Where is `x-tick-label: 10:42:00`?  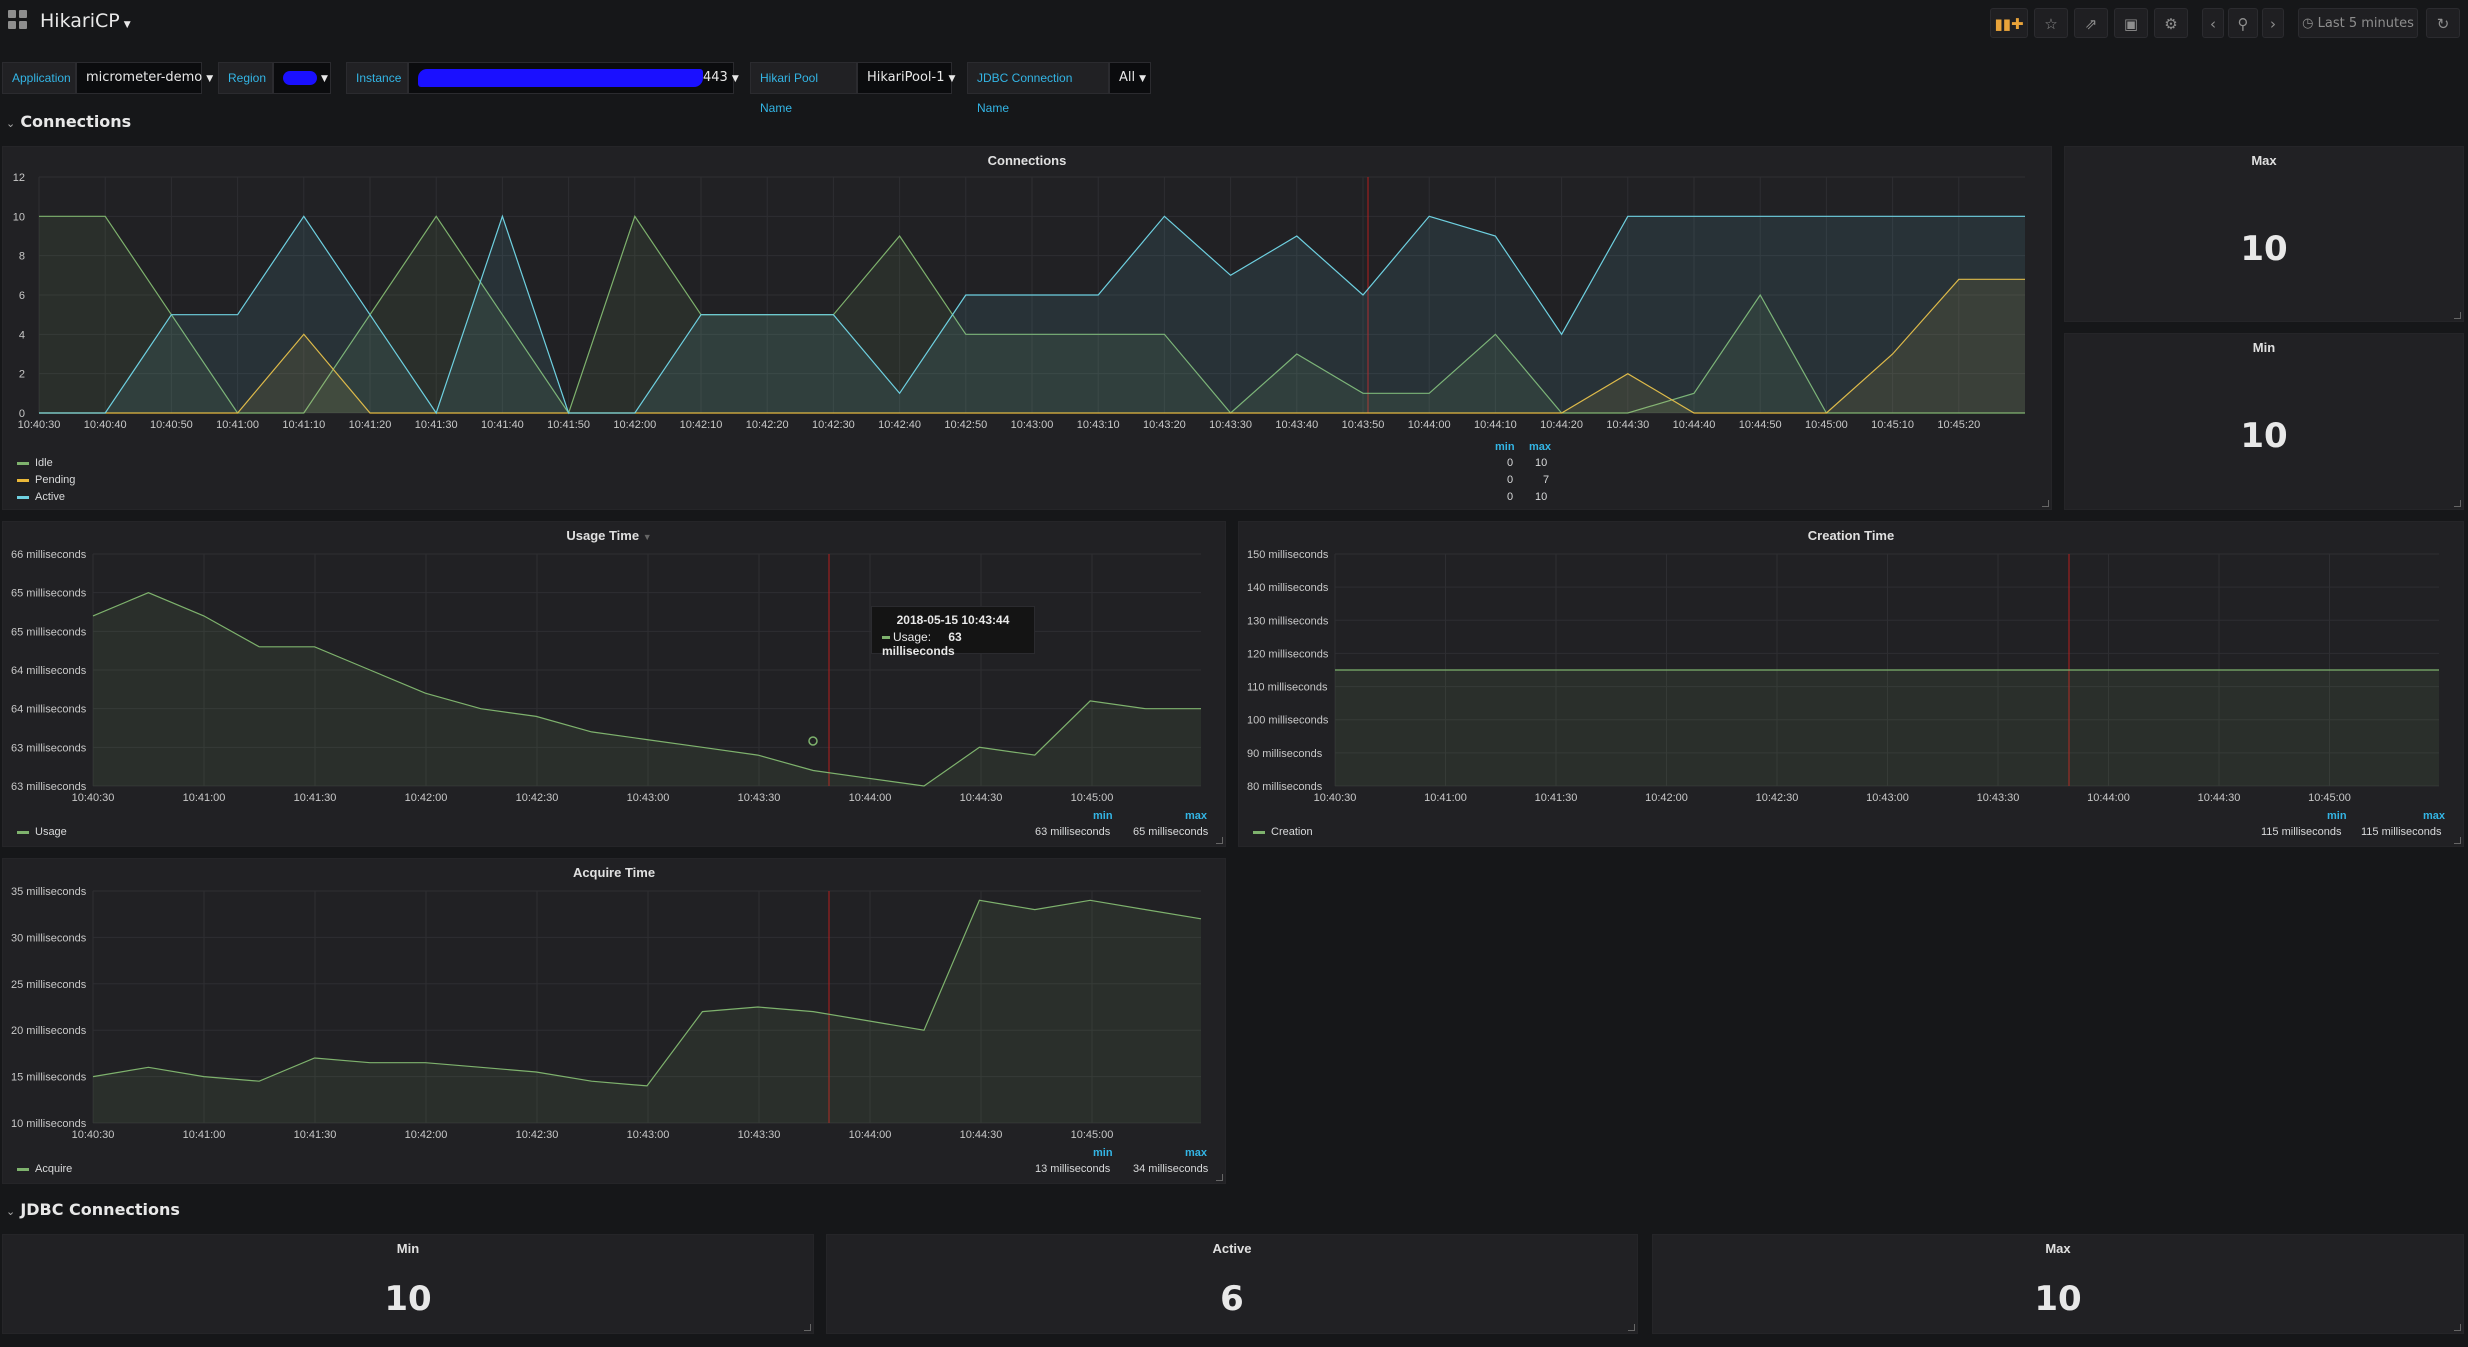 x-tick-label: 10:42:00 is located at coordinates (634, 425).